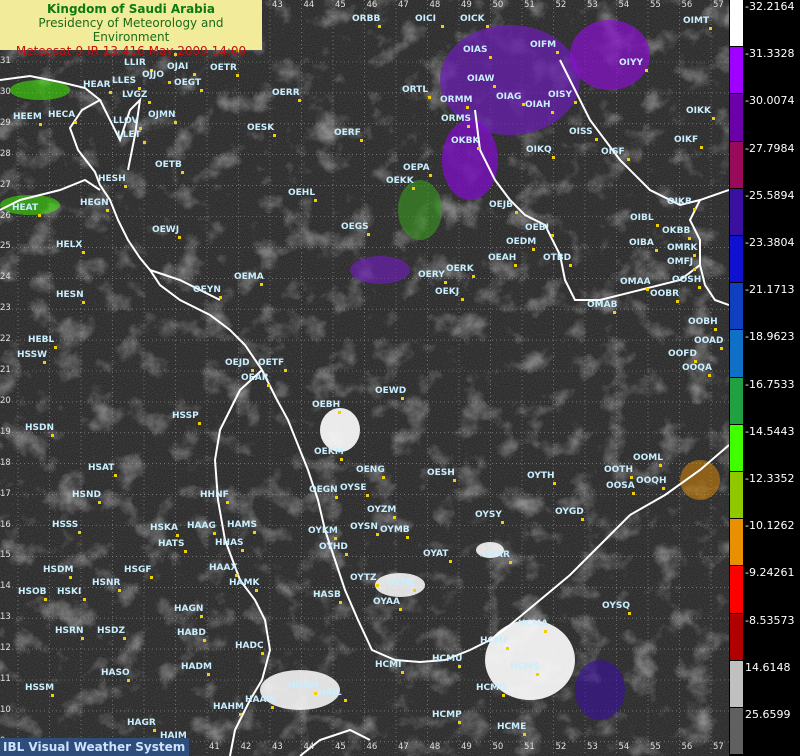  What do you see at coordinates (386, 602) in the screenshot?
I see `station-label-oyaa: OYAA` at bounding box center [386, 602].